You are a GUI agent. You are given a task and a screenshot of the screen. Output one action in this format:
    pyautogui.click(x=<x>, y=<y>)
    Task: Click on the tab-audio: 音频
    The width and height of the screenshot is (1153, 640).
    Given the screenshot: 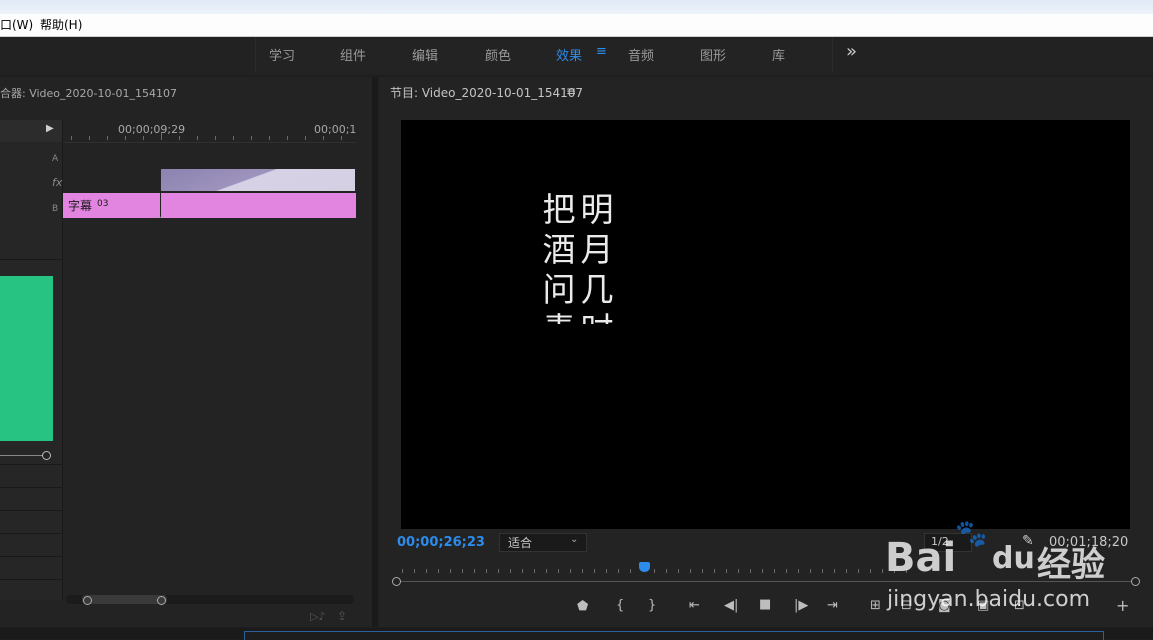 What is the action you would take?
    pyautogui.click(x=641, y=54)
    